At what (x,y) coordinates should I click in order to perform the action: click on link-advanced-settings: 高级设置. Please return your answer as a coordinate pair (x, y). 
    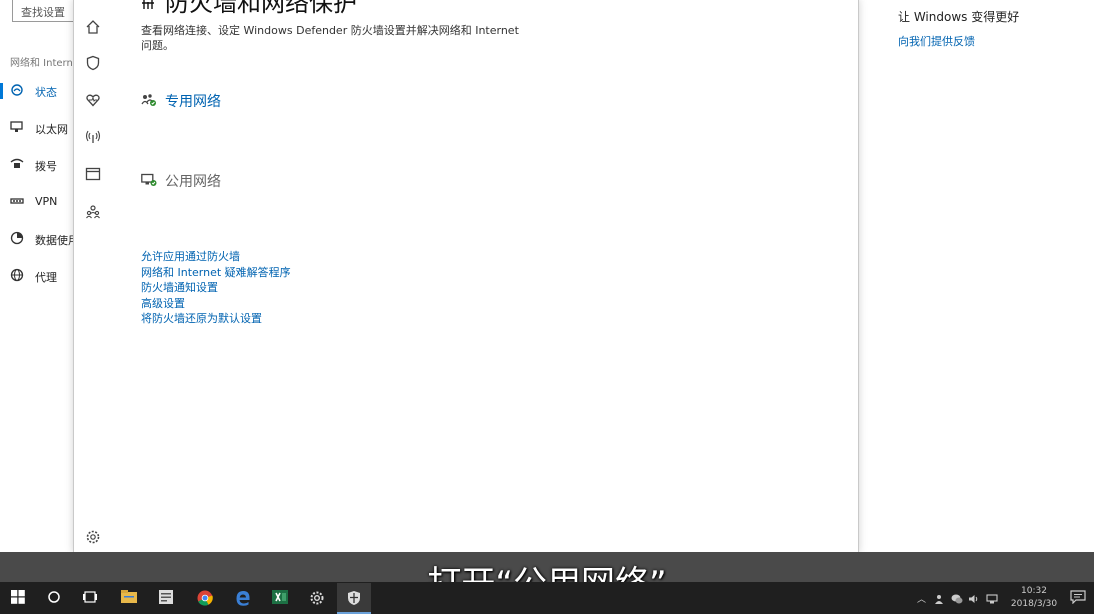
    Looking at the image, I should click on (216, 304).